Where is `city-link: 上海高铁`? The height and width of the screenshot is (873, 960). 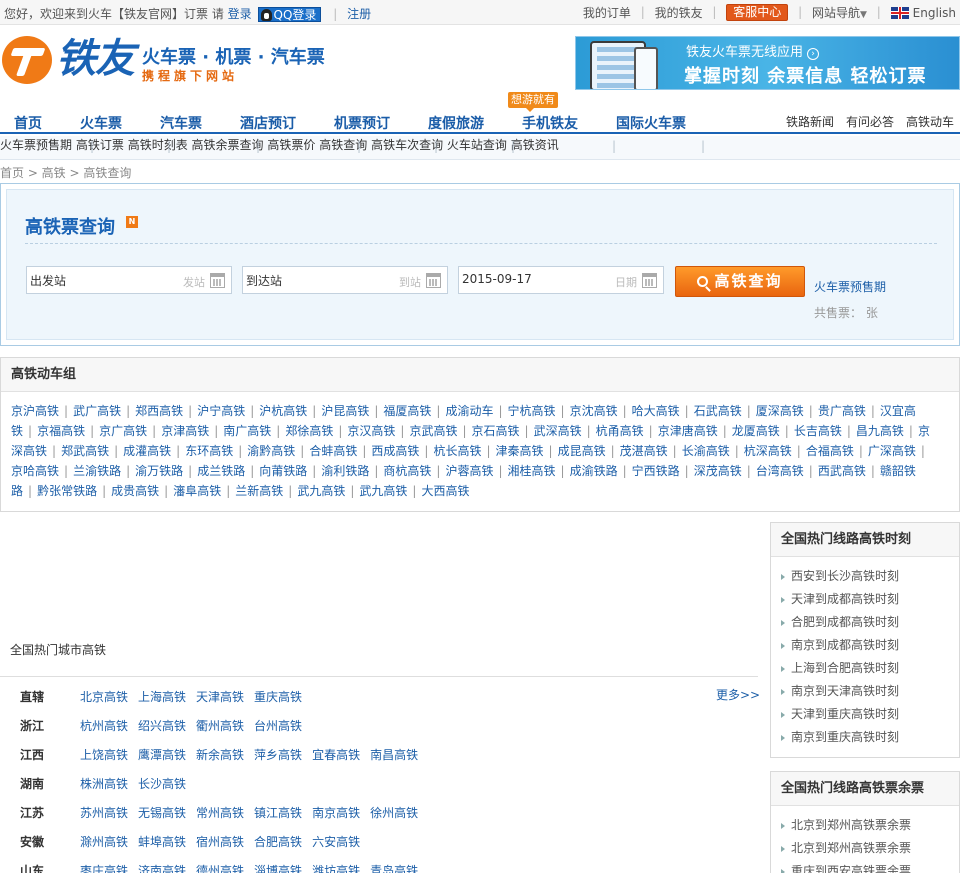 city-link: 上海高铁 is located at coordinates (162, 697).